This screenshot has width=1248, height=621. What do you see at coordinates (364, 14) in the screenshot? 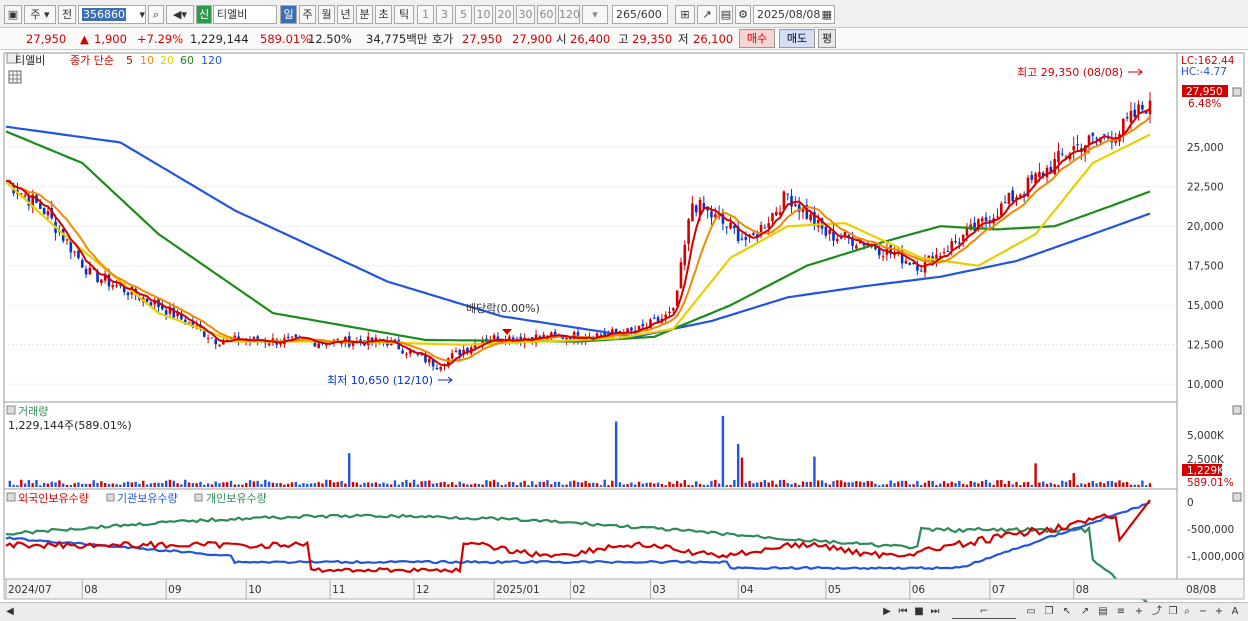
I see `period-minute-button: 분` at bounding box center [364, 14].